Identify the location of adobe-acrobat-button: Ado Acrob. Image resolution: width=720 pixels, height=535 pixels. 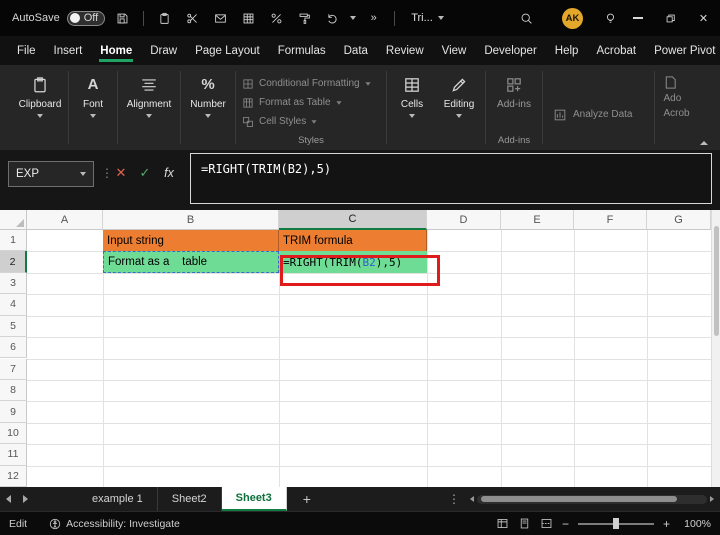
(677, 107).